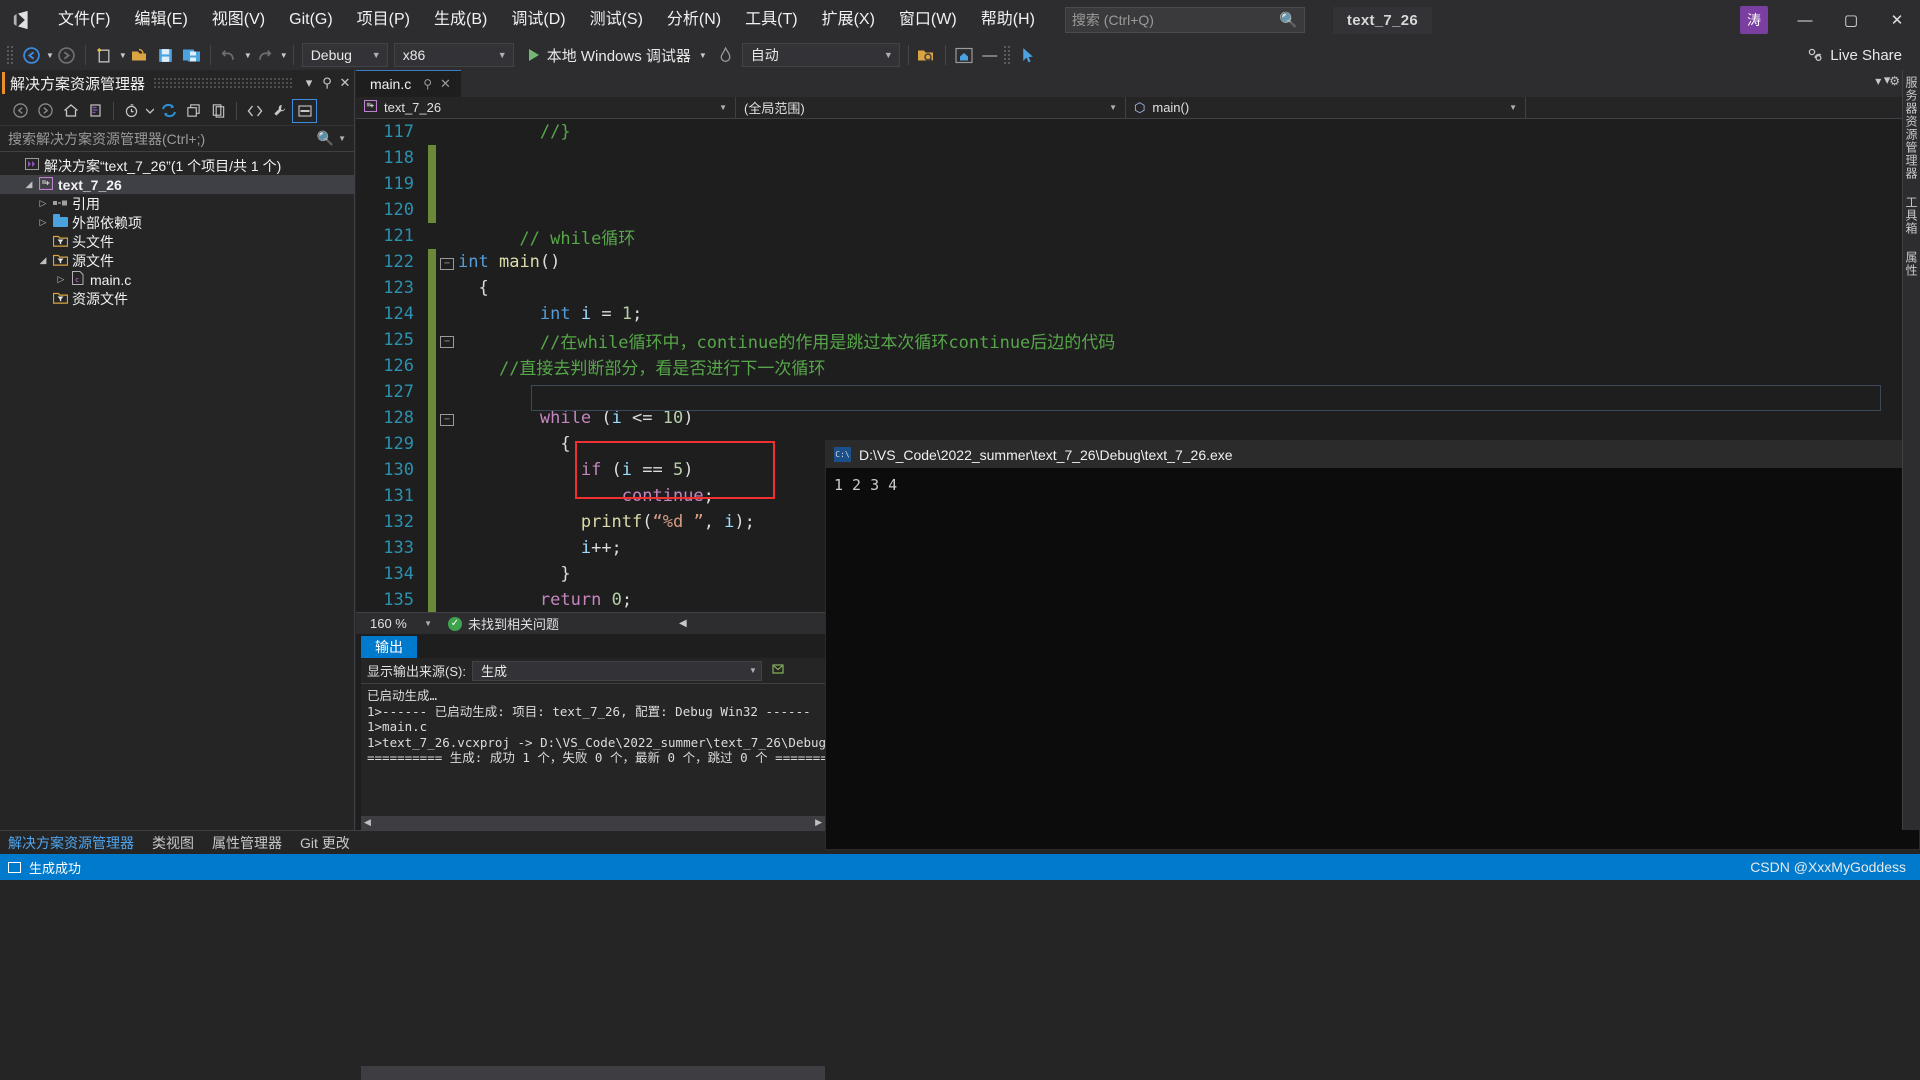 The width and height of the screenshot is (1920, 1080). Describe the element at coordinates (771, 20) in the screenshot. I see `menu-item-tools: 工具(T)` at that location.